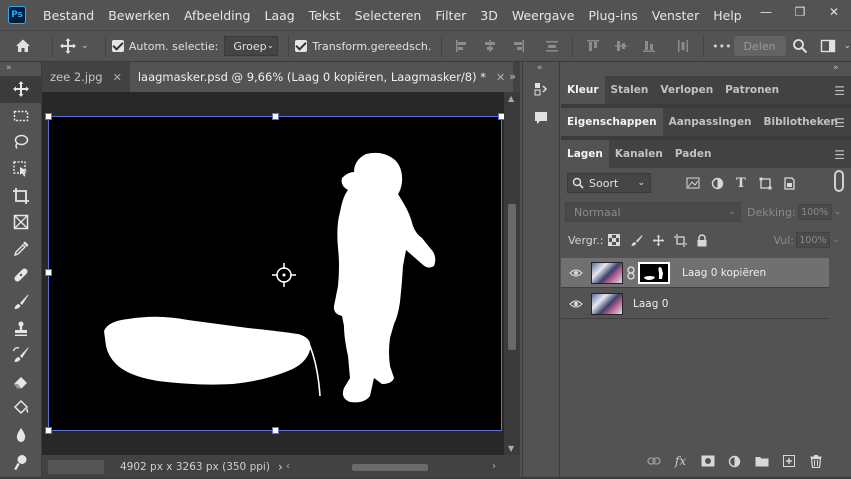 The height and width of the screenshot is (479, 851). What do you see at coordinates (653, 212) in the screenshot?
I see `blend-mode-dropdown: Normaal ⌄` at bounding box center [653, 212].